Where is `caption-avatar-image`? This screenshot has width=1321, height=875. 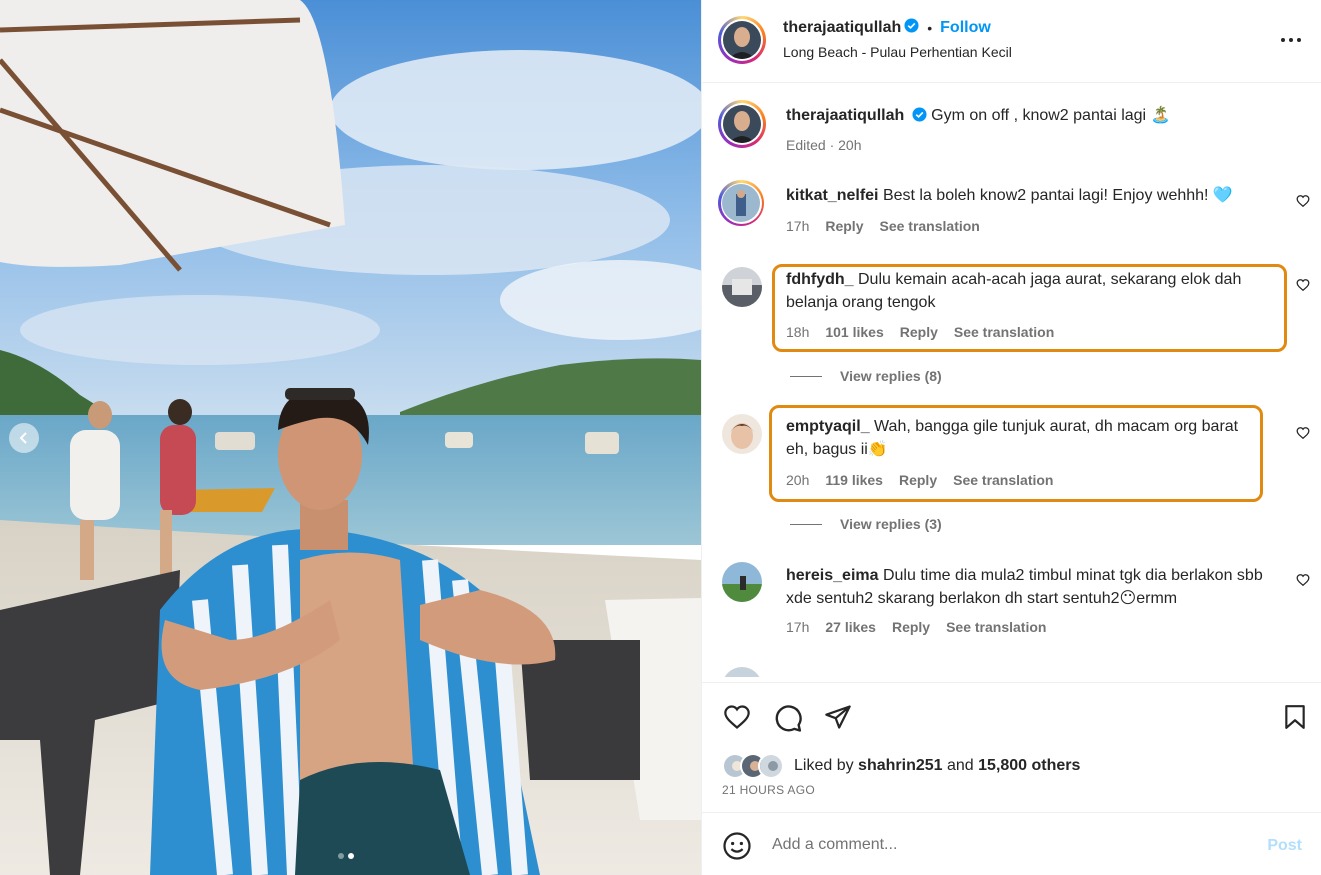
caption-avatar-image is located at coordinates (742, 124).